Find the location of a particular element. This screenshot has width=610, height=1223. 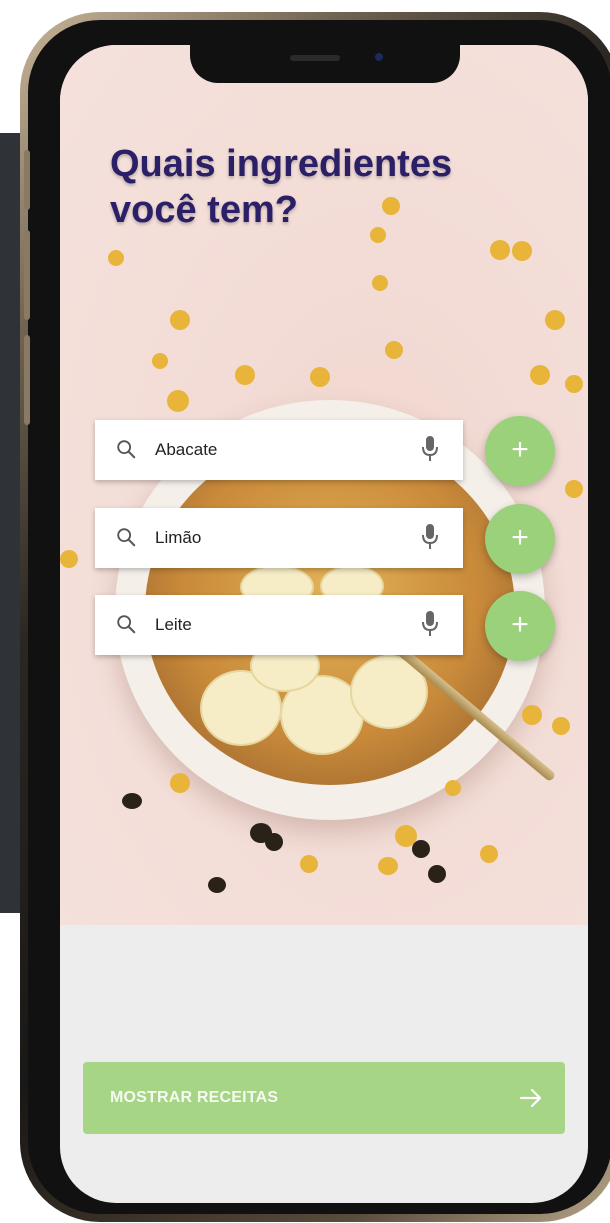

ingredient-input-value: Leite is located at coordinates (173, 625).